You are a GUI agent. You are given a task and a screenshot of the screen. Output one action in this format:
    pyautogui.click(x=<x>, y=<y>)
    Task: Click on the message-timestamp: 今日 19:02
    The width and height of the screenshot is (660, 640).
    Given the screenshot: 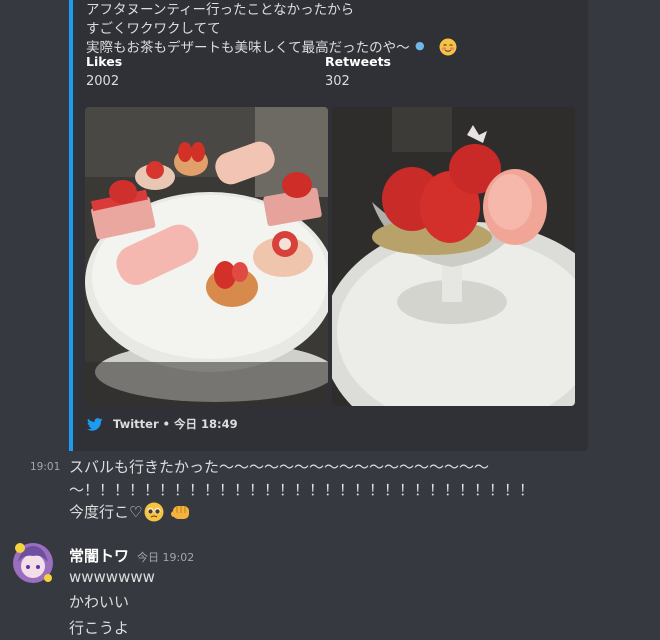 What is the action you would take?
    pyautogui.click(x=166, y=557)
    